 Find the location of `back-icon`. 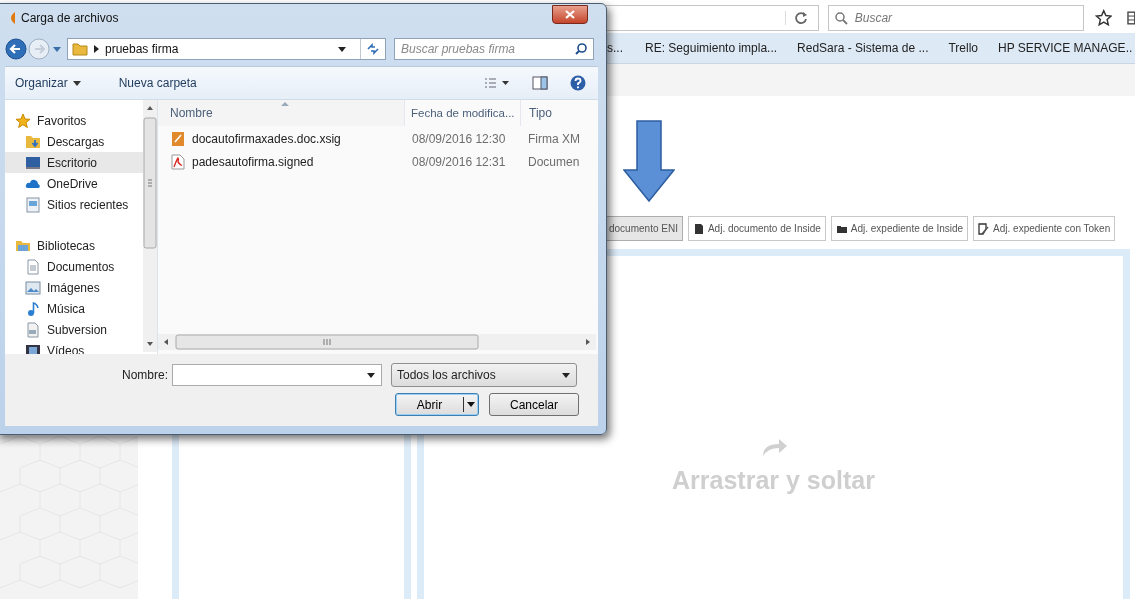

back-icon is located at coordinates (16, 49).